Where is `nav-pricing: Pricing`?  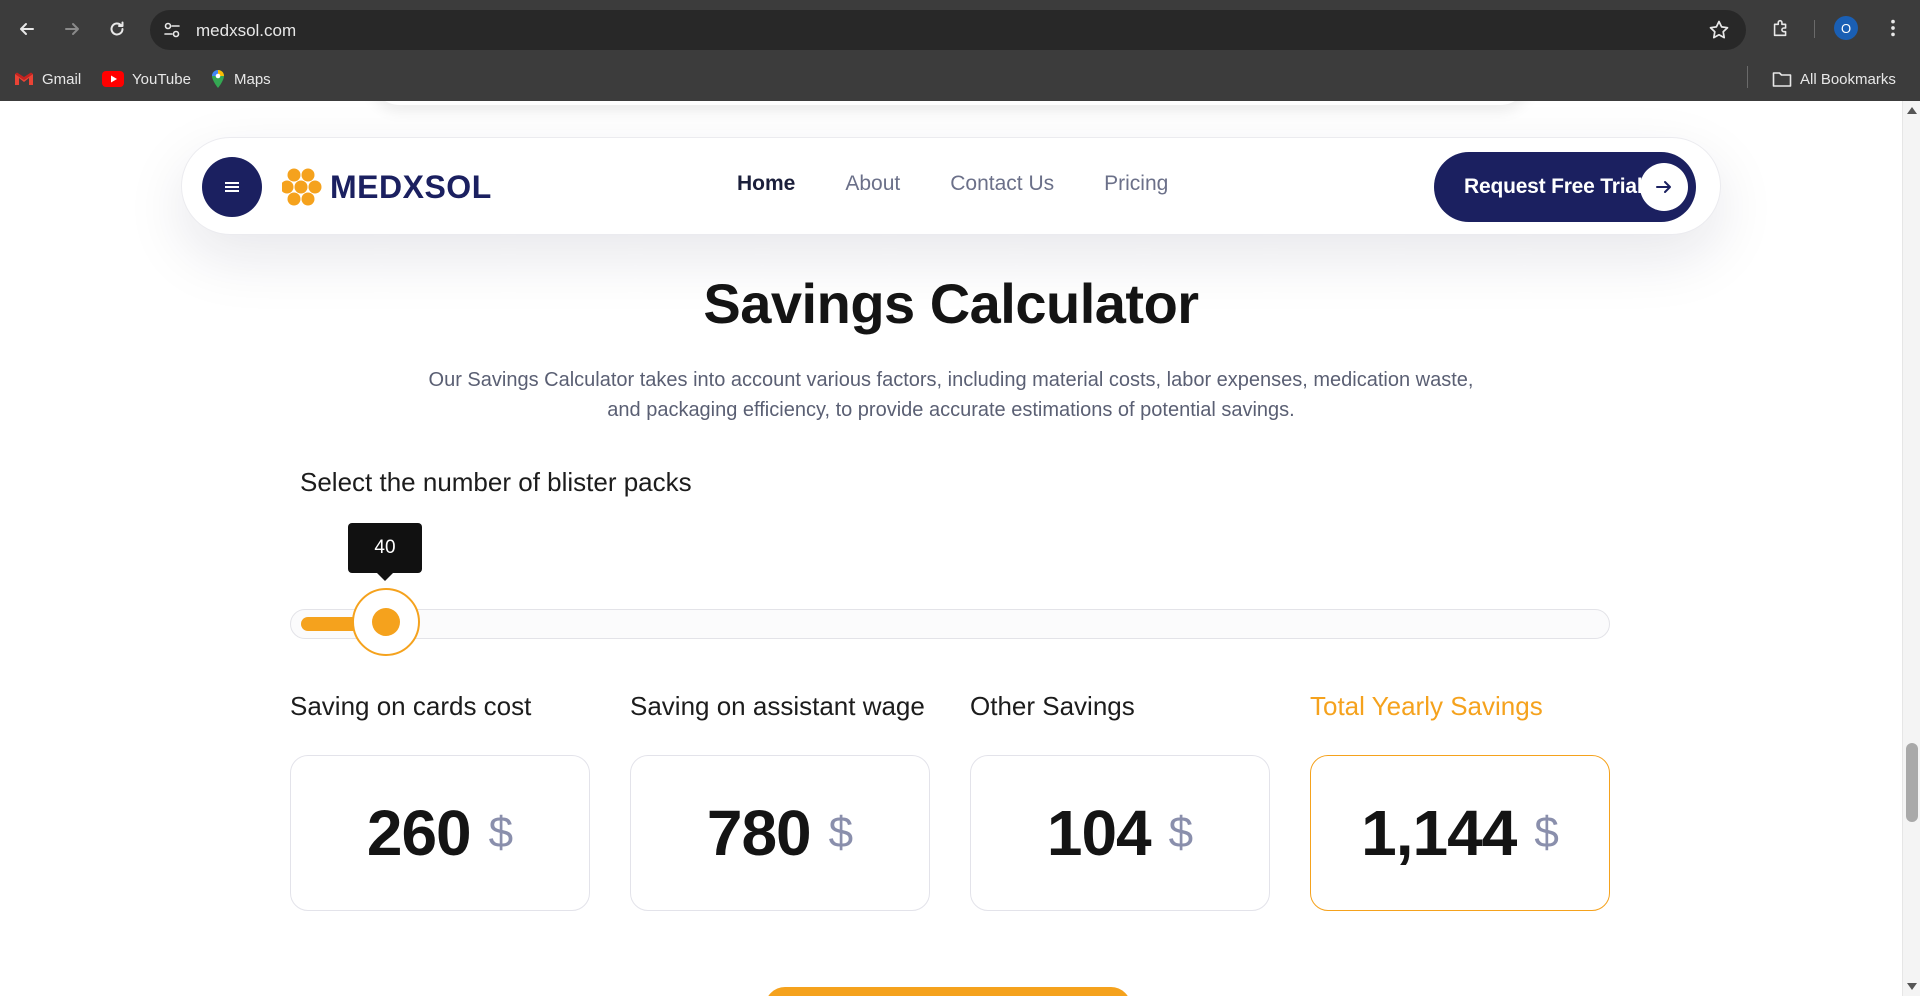 nav-pricing: Pricing is located at coordinates (1136, 184).